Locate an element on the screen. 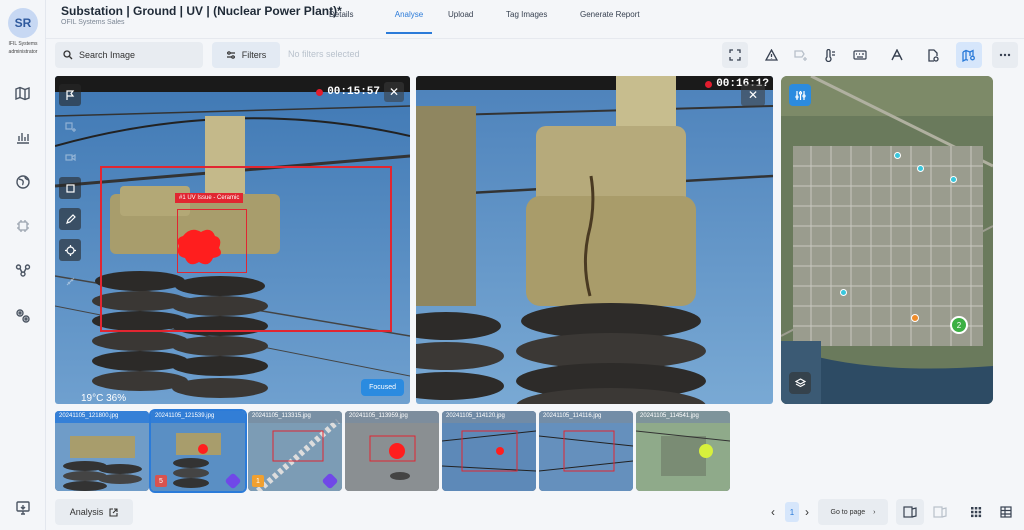 The width and height of the screenshot is (1024, 530). expand-icon is located at coordinates (735, 55).